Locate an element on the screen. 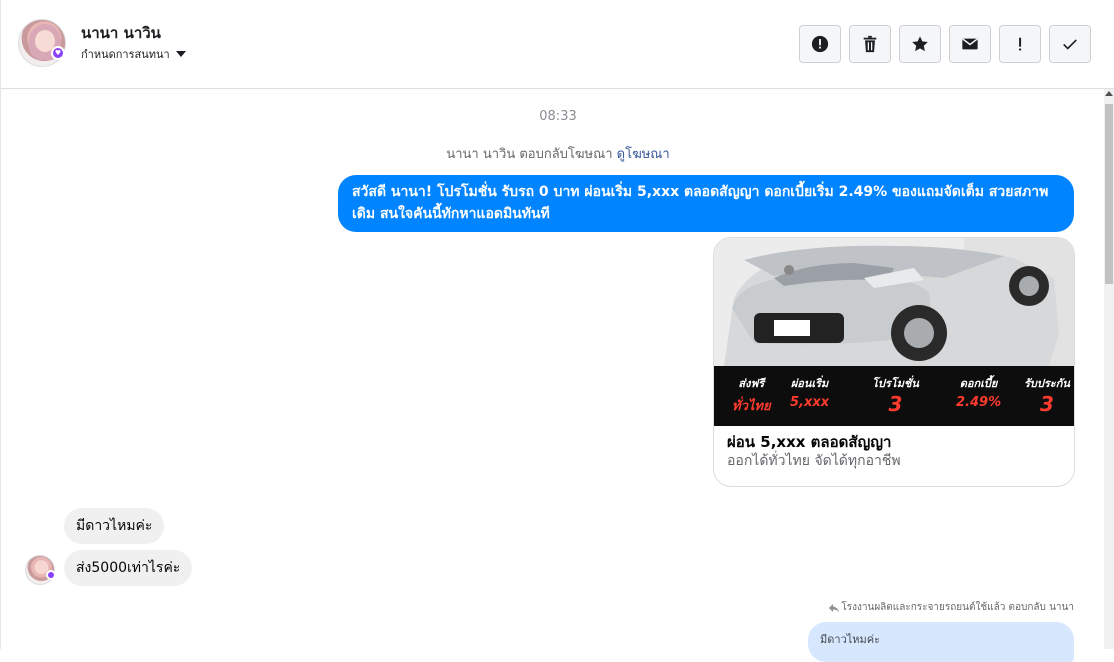 Image resolution: width=1114 pixels, height=662 pixels. banner-item: ส่งฟรี ทั่วไทย is located at coordinates (751, 395).